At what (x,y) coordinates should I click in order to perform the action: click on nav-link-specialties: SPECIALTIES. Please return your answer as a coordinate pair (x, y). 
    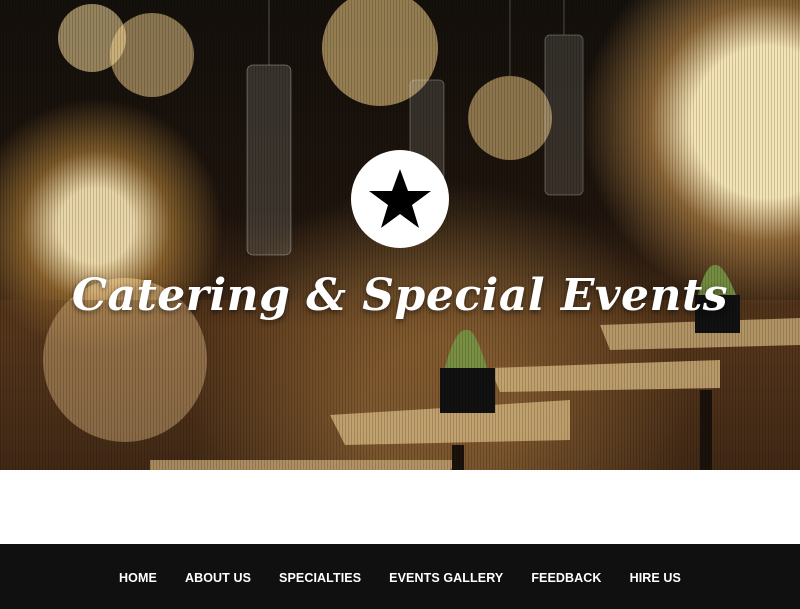
    Looking at the image, I should click on (320, 578).